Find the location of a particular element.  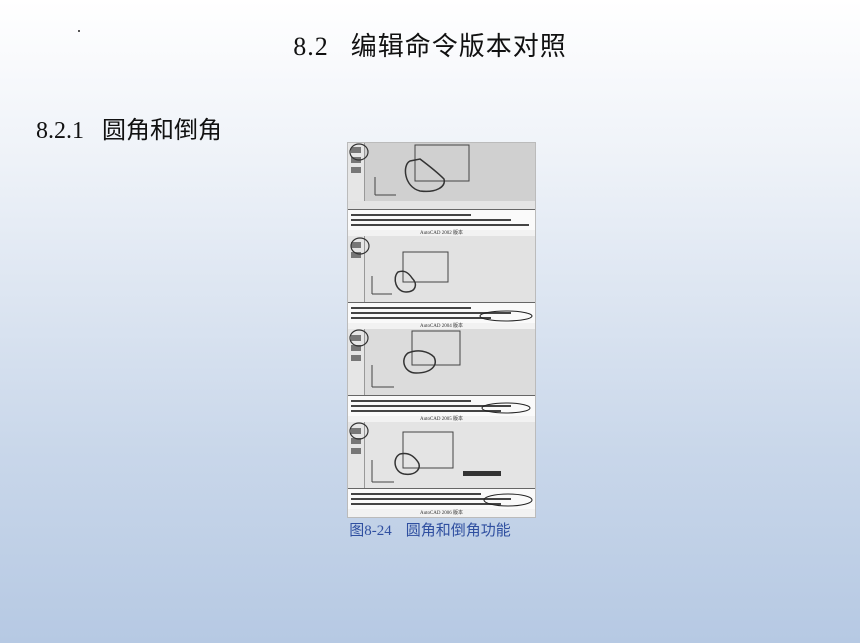

title-text: 编辑命令版本对照 is located at coordinates (458, 47).